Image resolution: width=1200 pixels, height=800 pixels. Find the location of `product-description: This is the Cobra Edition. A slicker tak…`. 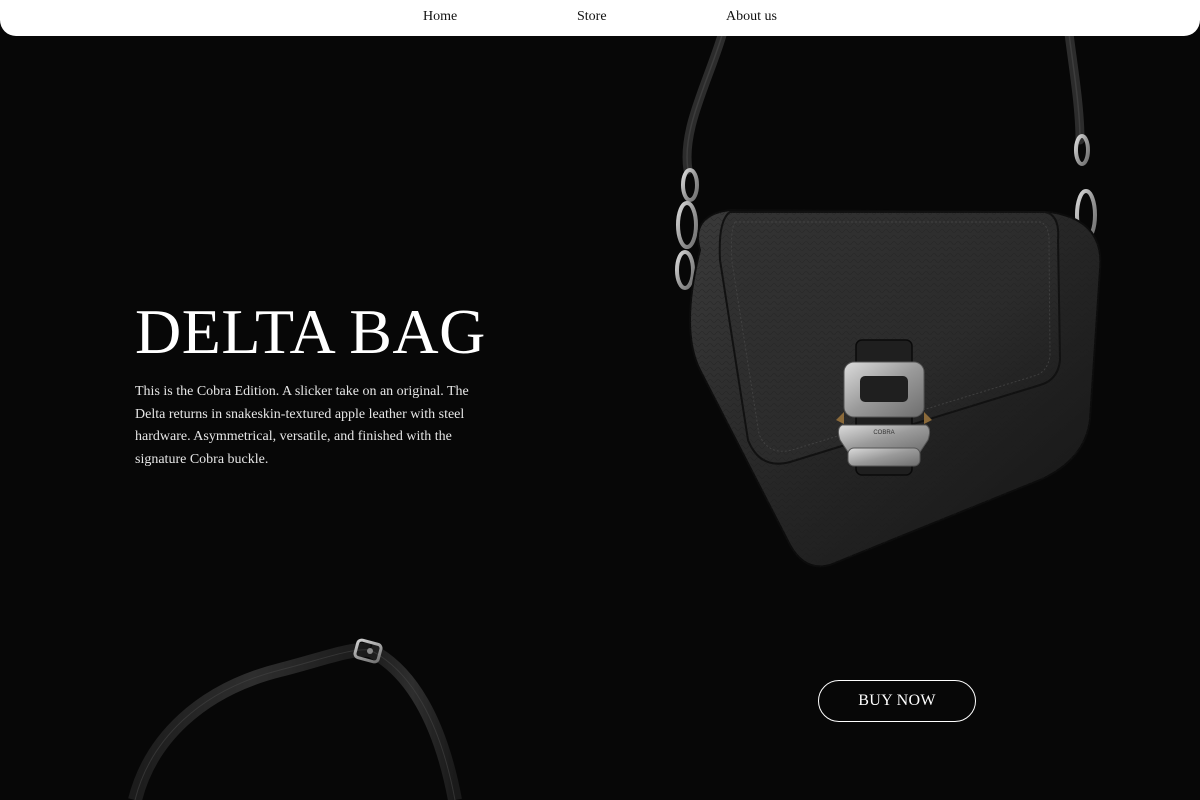

product-description: This is the Cobra Edition. A slicker tak… is located at coordinates (302, 425).